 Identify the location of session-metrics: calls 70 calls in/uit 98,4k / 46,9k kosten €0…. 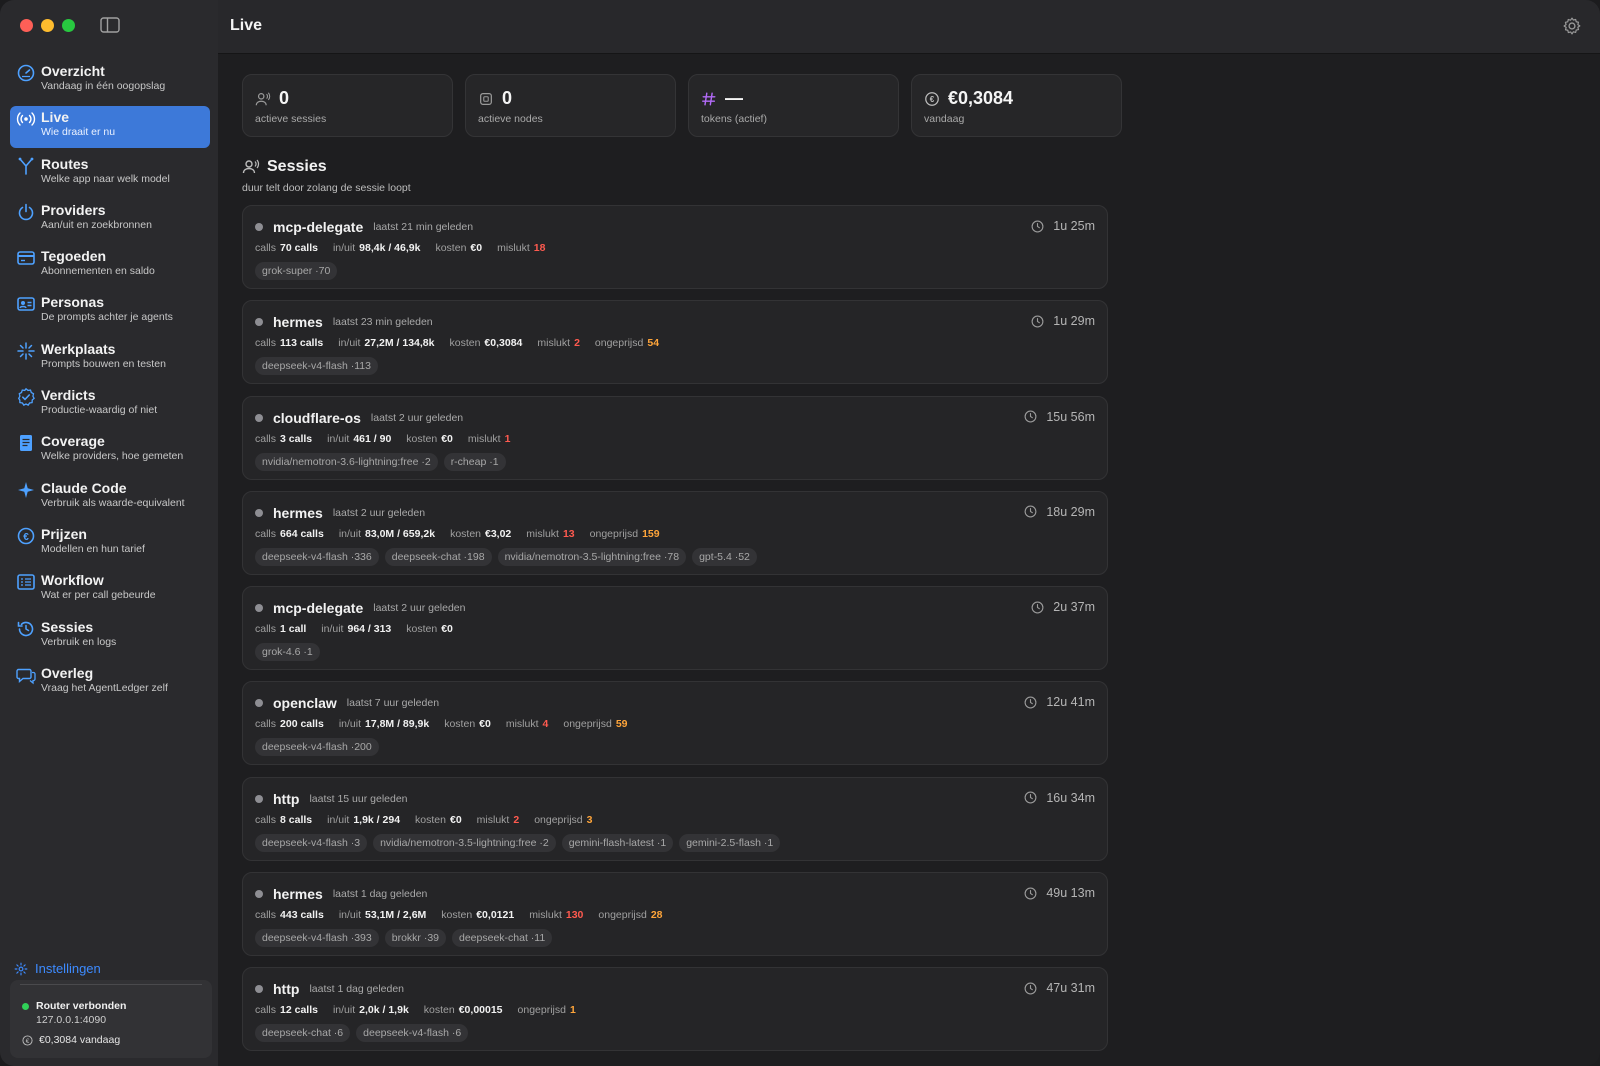
(407, 248).